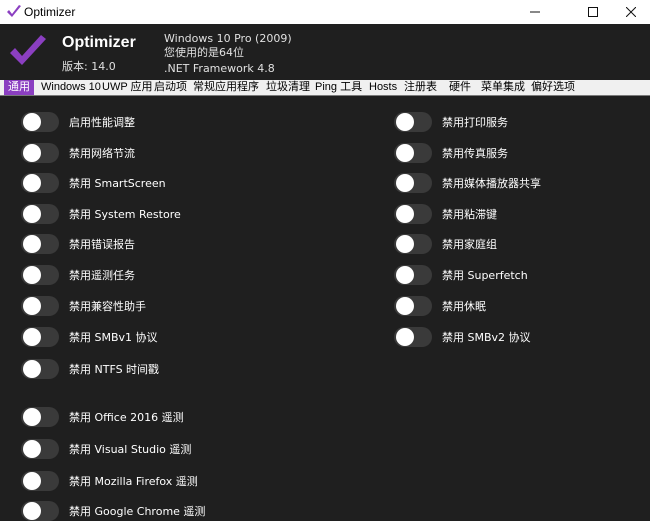 The width and height of the screenshot is (650, 521). Describe the element at coordinates (469, 214) in the screenshot. I see `option-label: 禁用粘滞键` at that location.